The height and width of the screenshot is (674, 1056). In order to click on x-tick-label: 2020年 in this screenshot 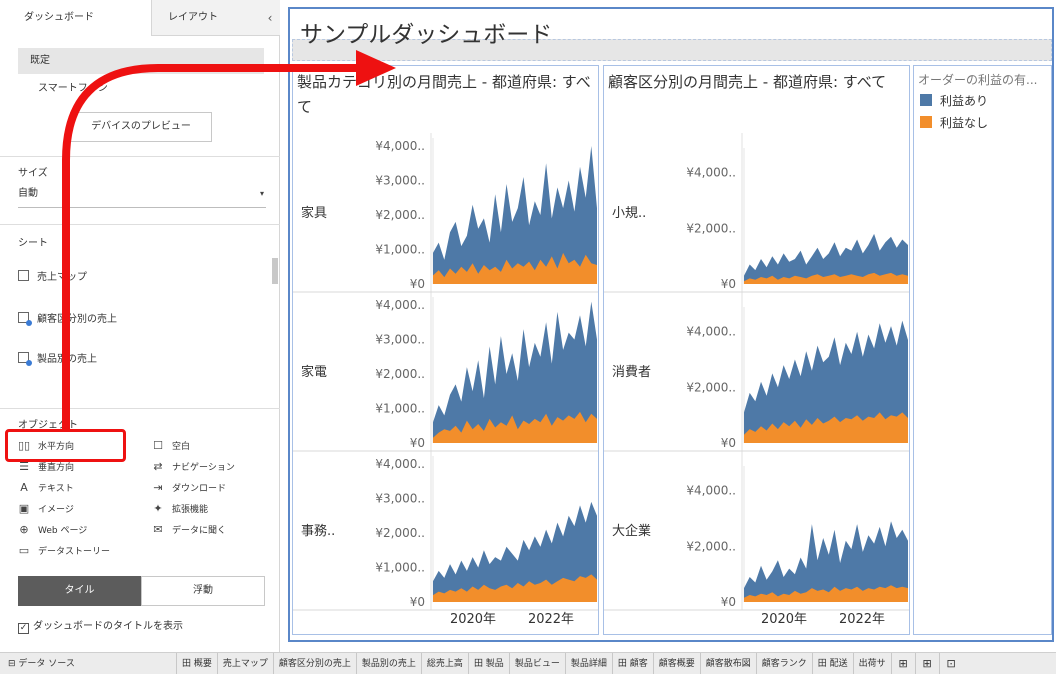, I will do `click(473, 619)`.